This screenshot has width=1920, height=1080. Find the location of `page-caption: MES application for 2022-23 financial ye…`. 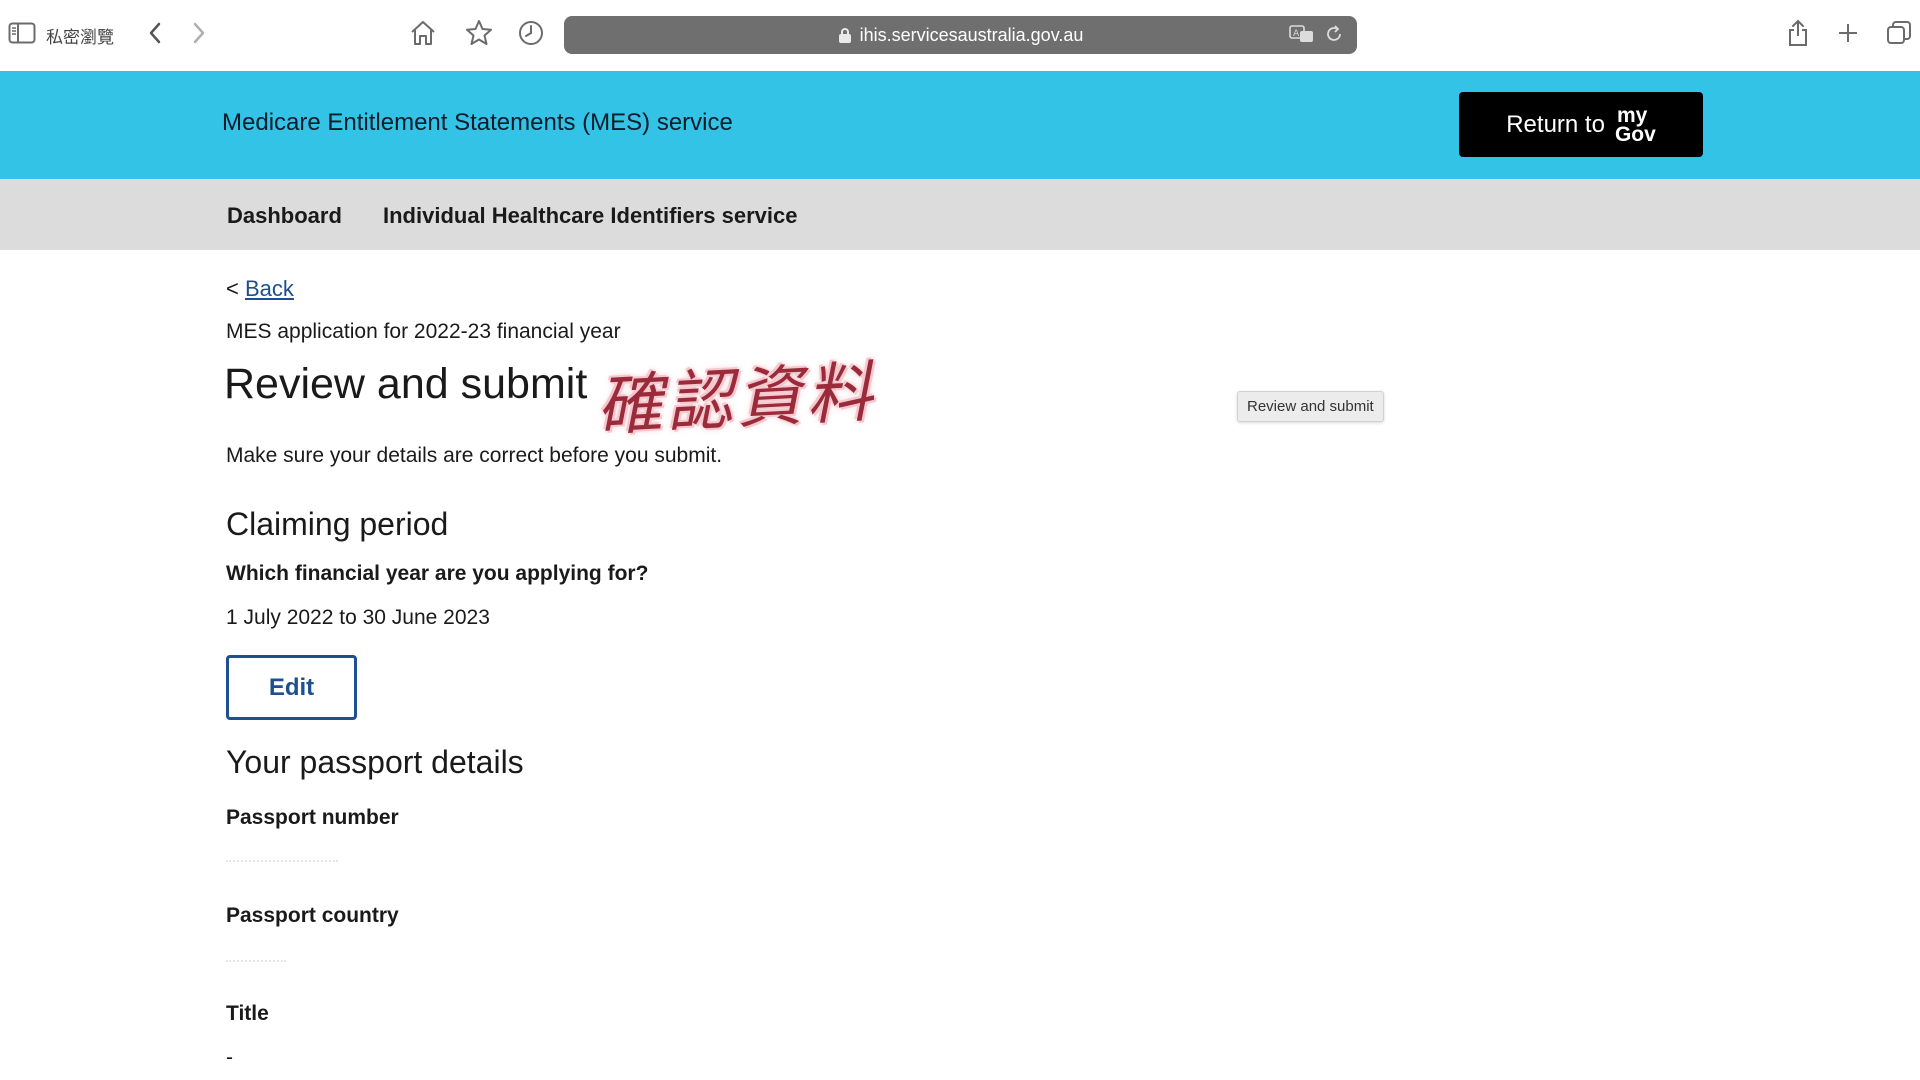

page-caption: MES application for 2022-23 financial ye… is located at coordinates (423, 331).